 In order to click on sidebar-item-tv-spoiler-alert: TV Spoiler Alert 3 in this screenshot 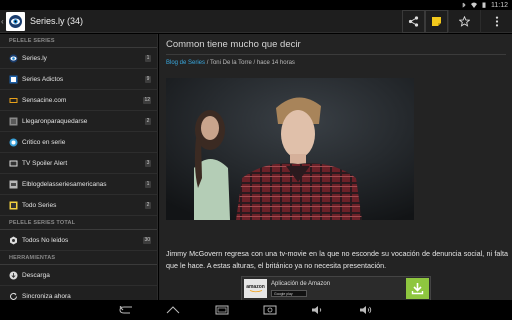, I will do `click(78, 163)`.